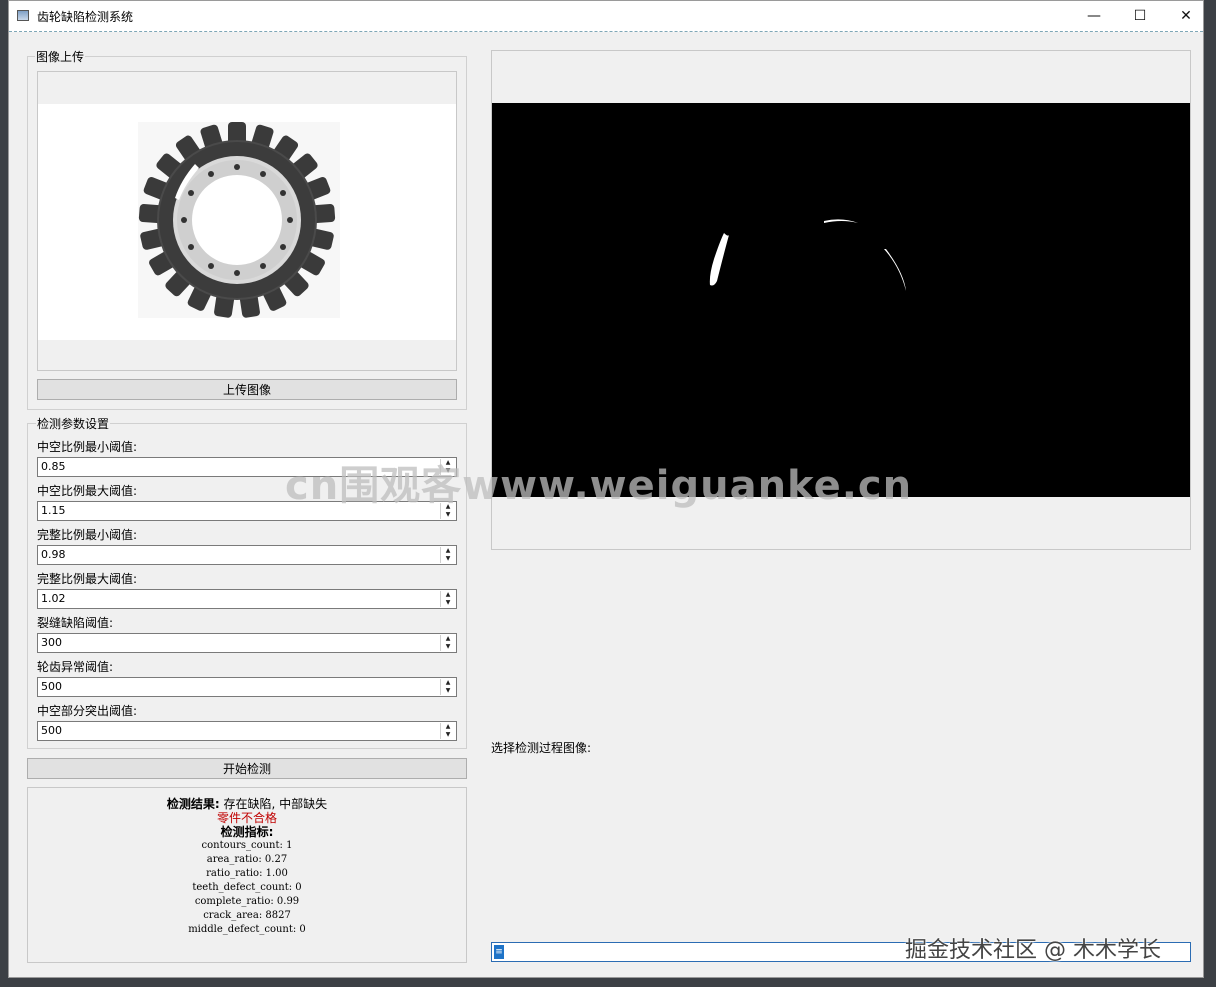 This screenshot has width=1216, height=987. Describe the element at coordinates (247, 555) in the screenshot. I see `complete-min-spinbox: 0.98 ▲ ▼` at that location.